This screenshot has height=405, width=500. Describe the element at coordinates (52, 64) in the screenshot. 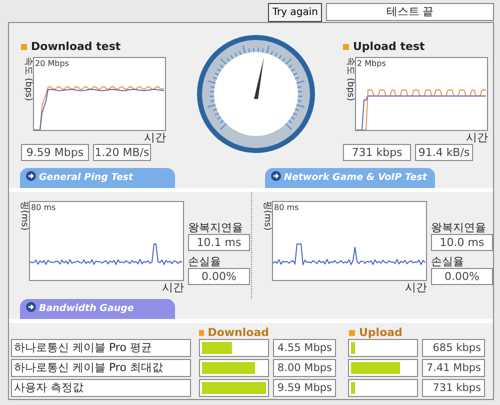

I see `scale-label: 20 Mbps` at that location.